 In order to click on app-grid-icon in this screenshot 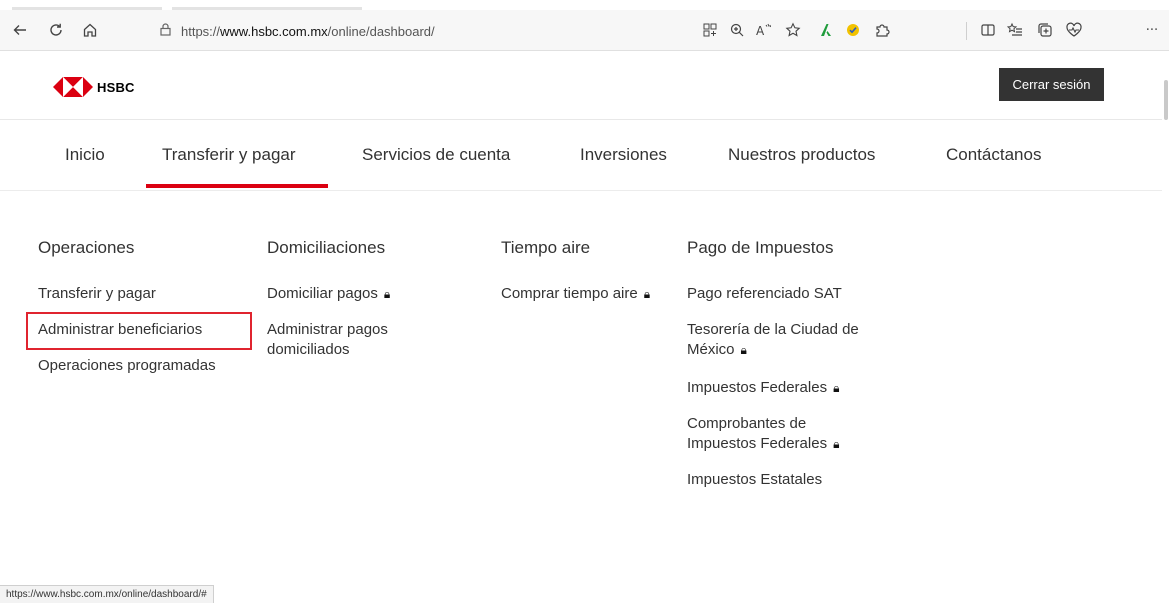, I will do `click(710, 30)`.